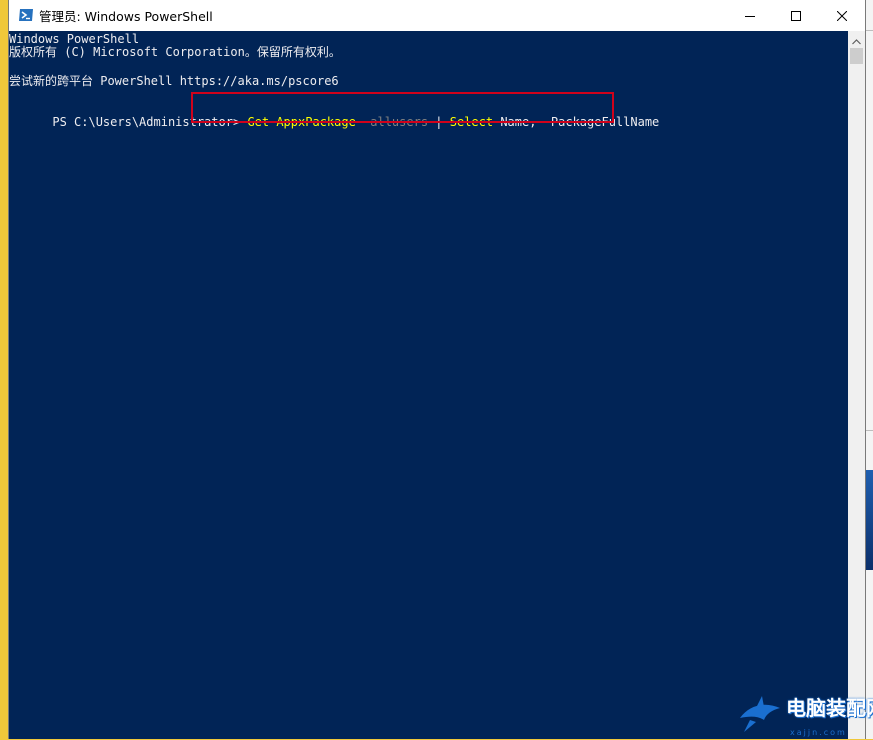  Describe the element at coordinates (829, 708) in the screenshot. I see `watermark-text: 电脑装配网` at that location.